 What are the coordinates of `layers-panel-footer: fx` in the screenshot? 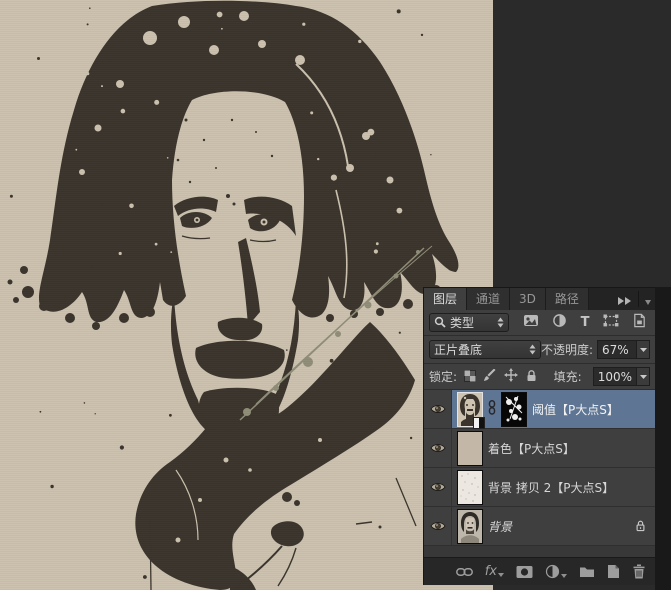 It's located at (539, 571).